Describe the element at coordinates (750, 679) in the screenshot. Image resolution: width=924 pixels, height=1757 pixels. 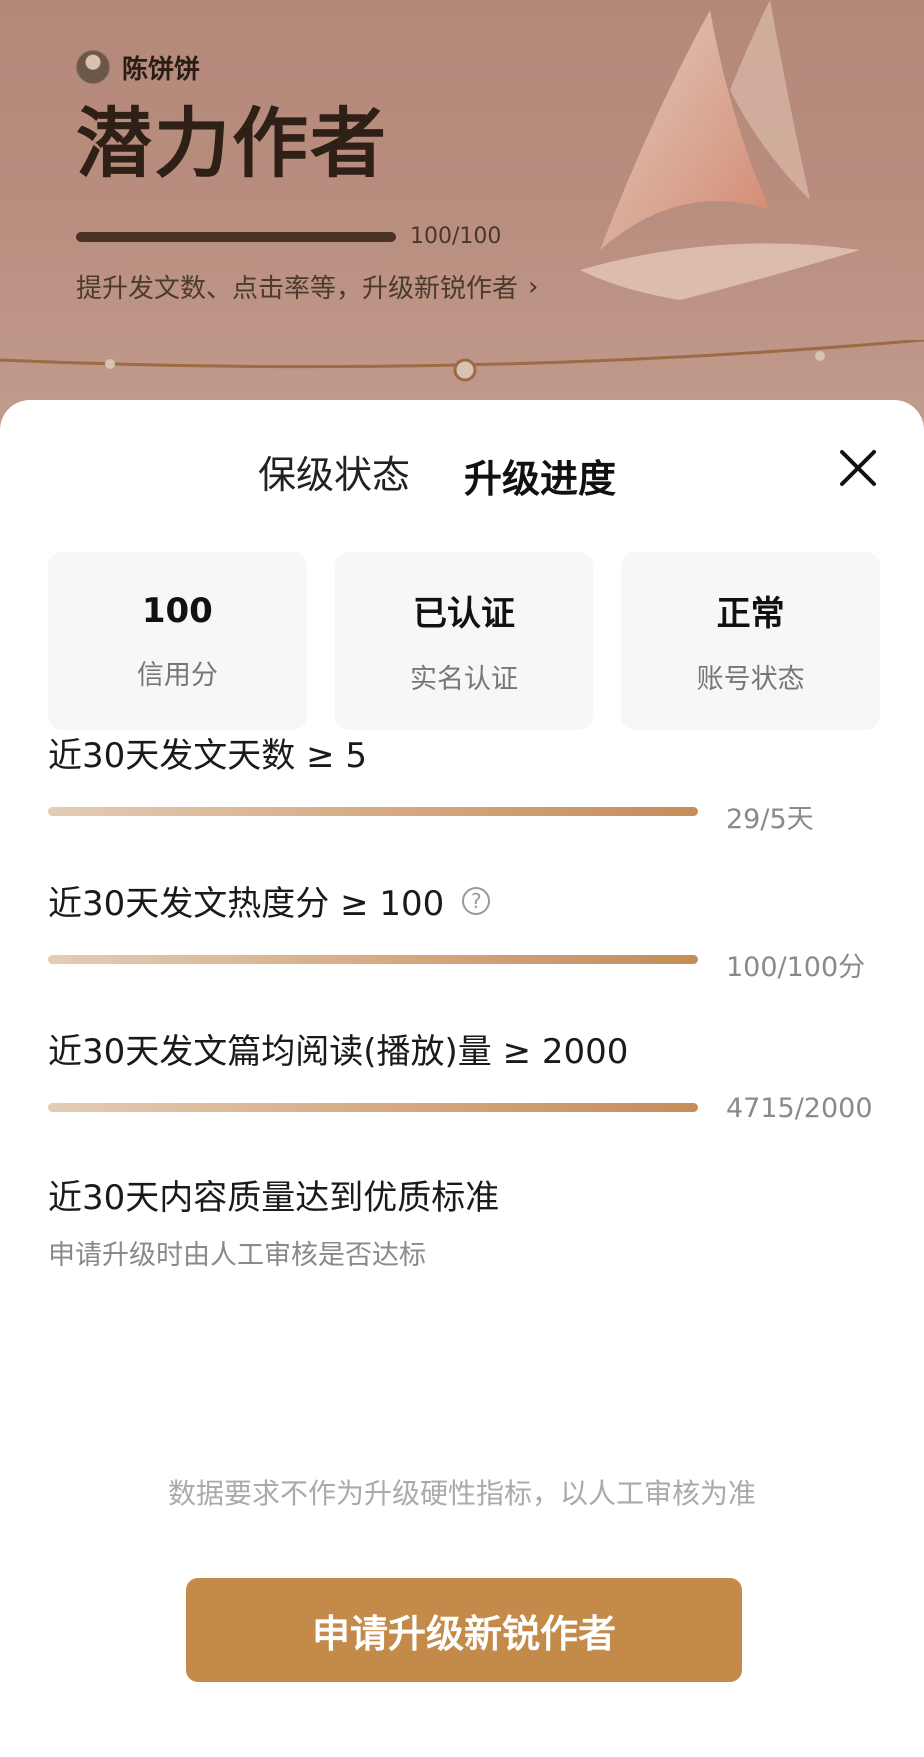
I see `account-status-label: 账号状态` at that location.